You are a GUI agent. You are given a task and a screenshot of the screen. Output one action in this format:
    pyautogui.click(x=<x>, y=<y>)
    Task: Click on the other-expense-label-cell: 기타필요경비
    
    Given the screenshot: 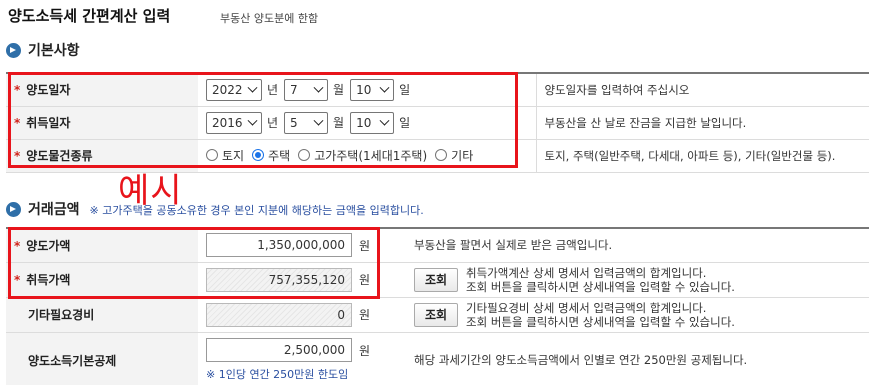 What is the action you would take?
    pyautogui.click(x=102, y=315)
    